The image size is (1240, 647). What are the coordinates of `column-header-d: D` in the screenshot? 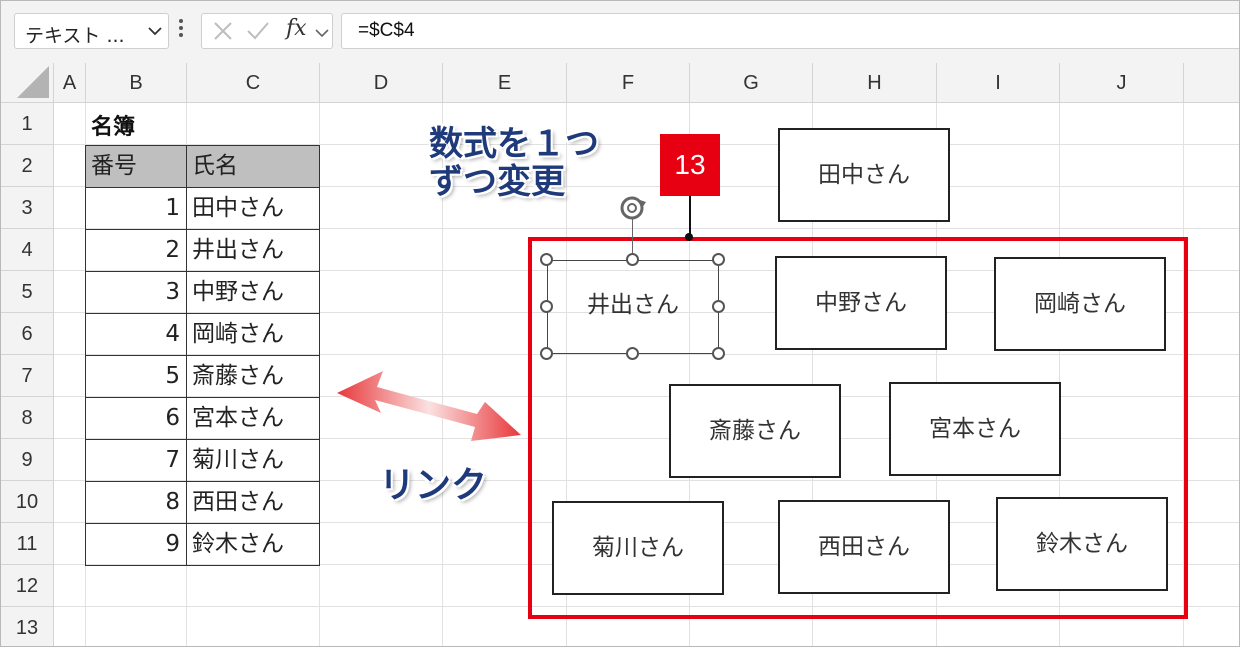 It's located at (381, 83).